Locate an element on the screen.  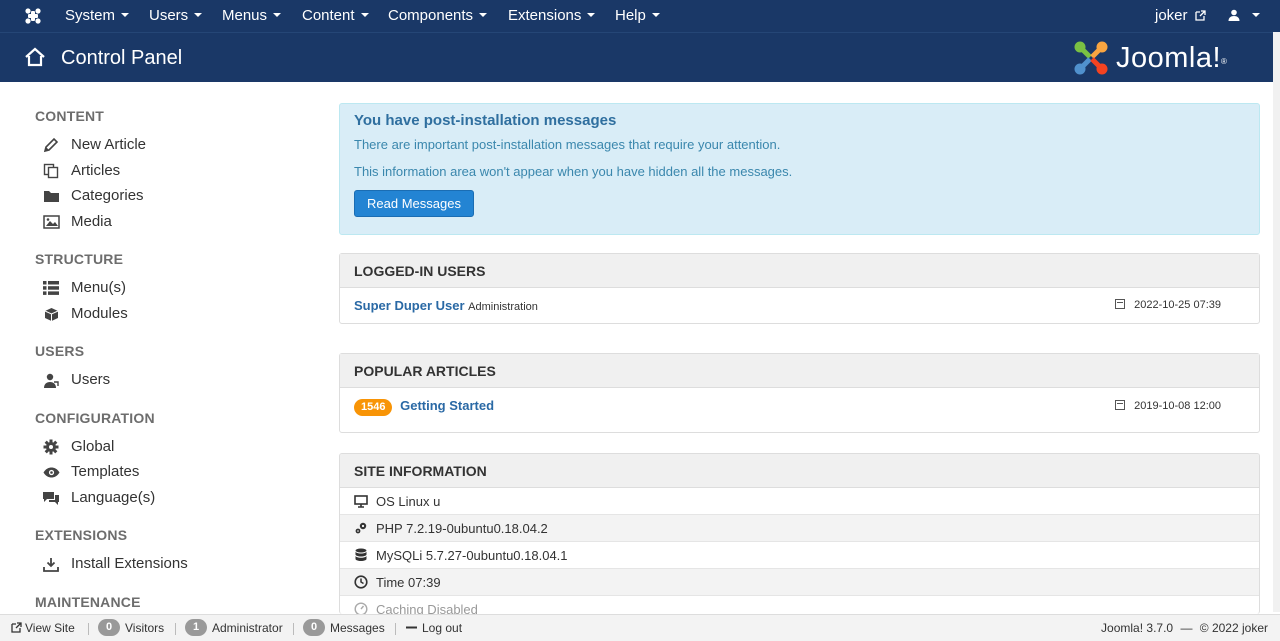
image-icon is located at coordinates (51, 222).